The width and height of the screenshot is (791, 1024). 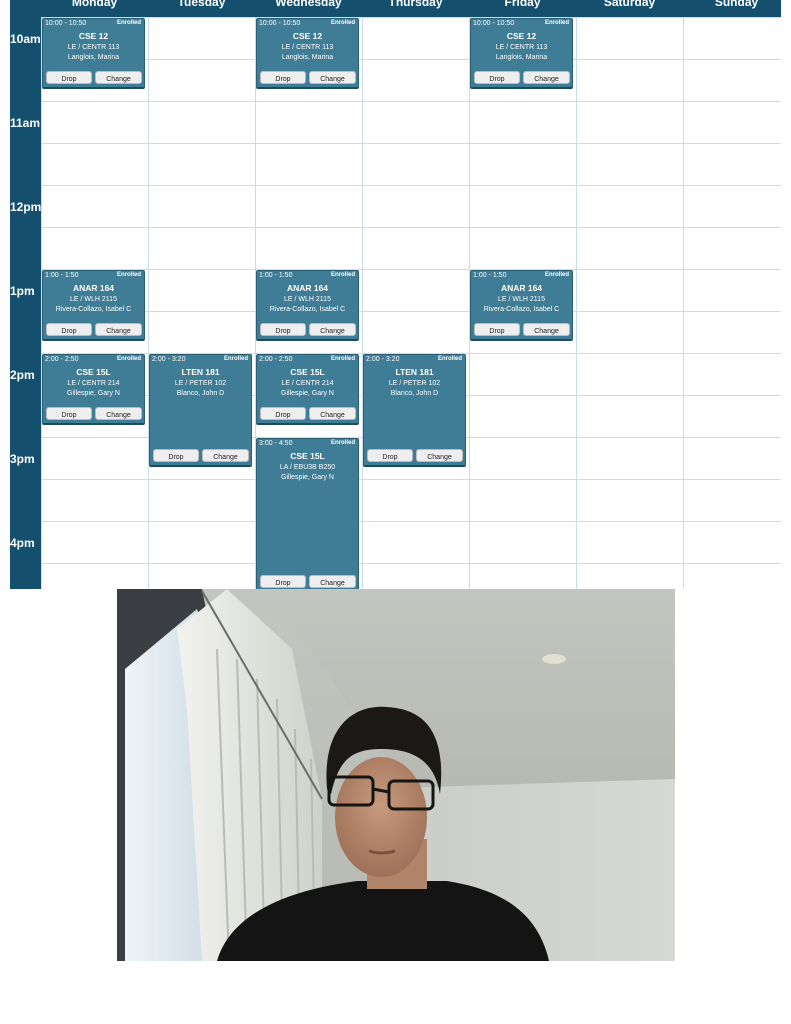 What do you see at coordinates (383, 359) in the screenshot?
I see `event-time: 2:00 - 3:20` at bounding box center [383, 359].